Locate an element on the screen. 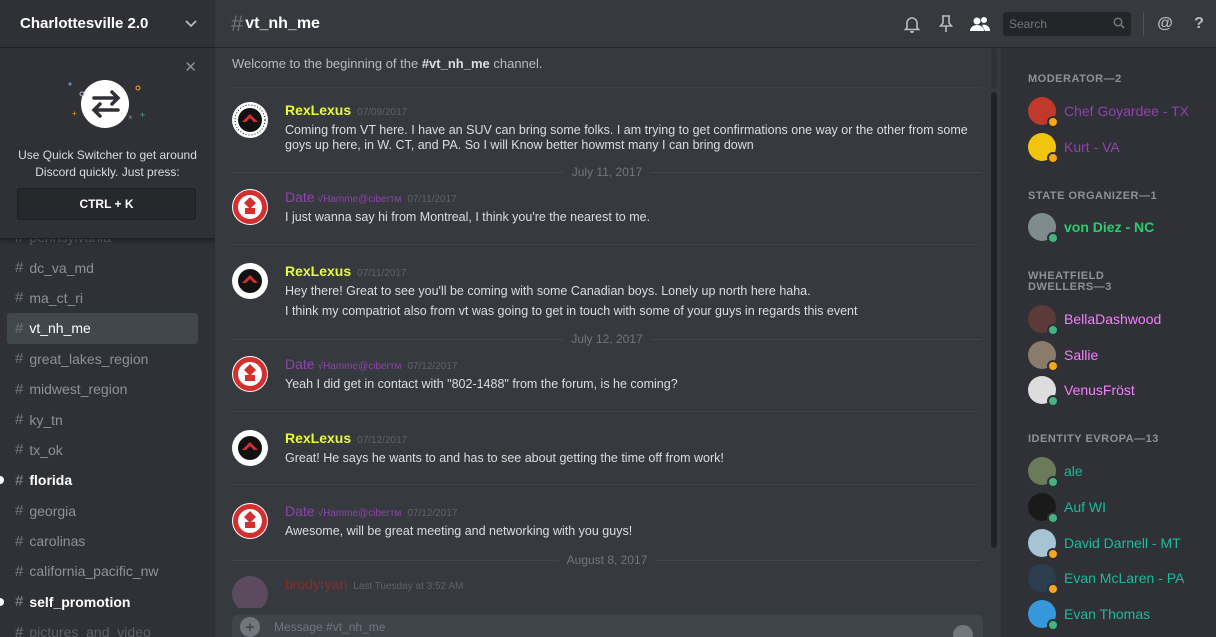  upload-plus-icon: + is located at coordinates (250, 627).